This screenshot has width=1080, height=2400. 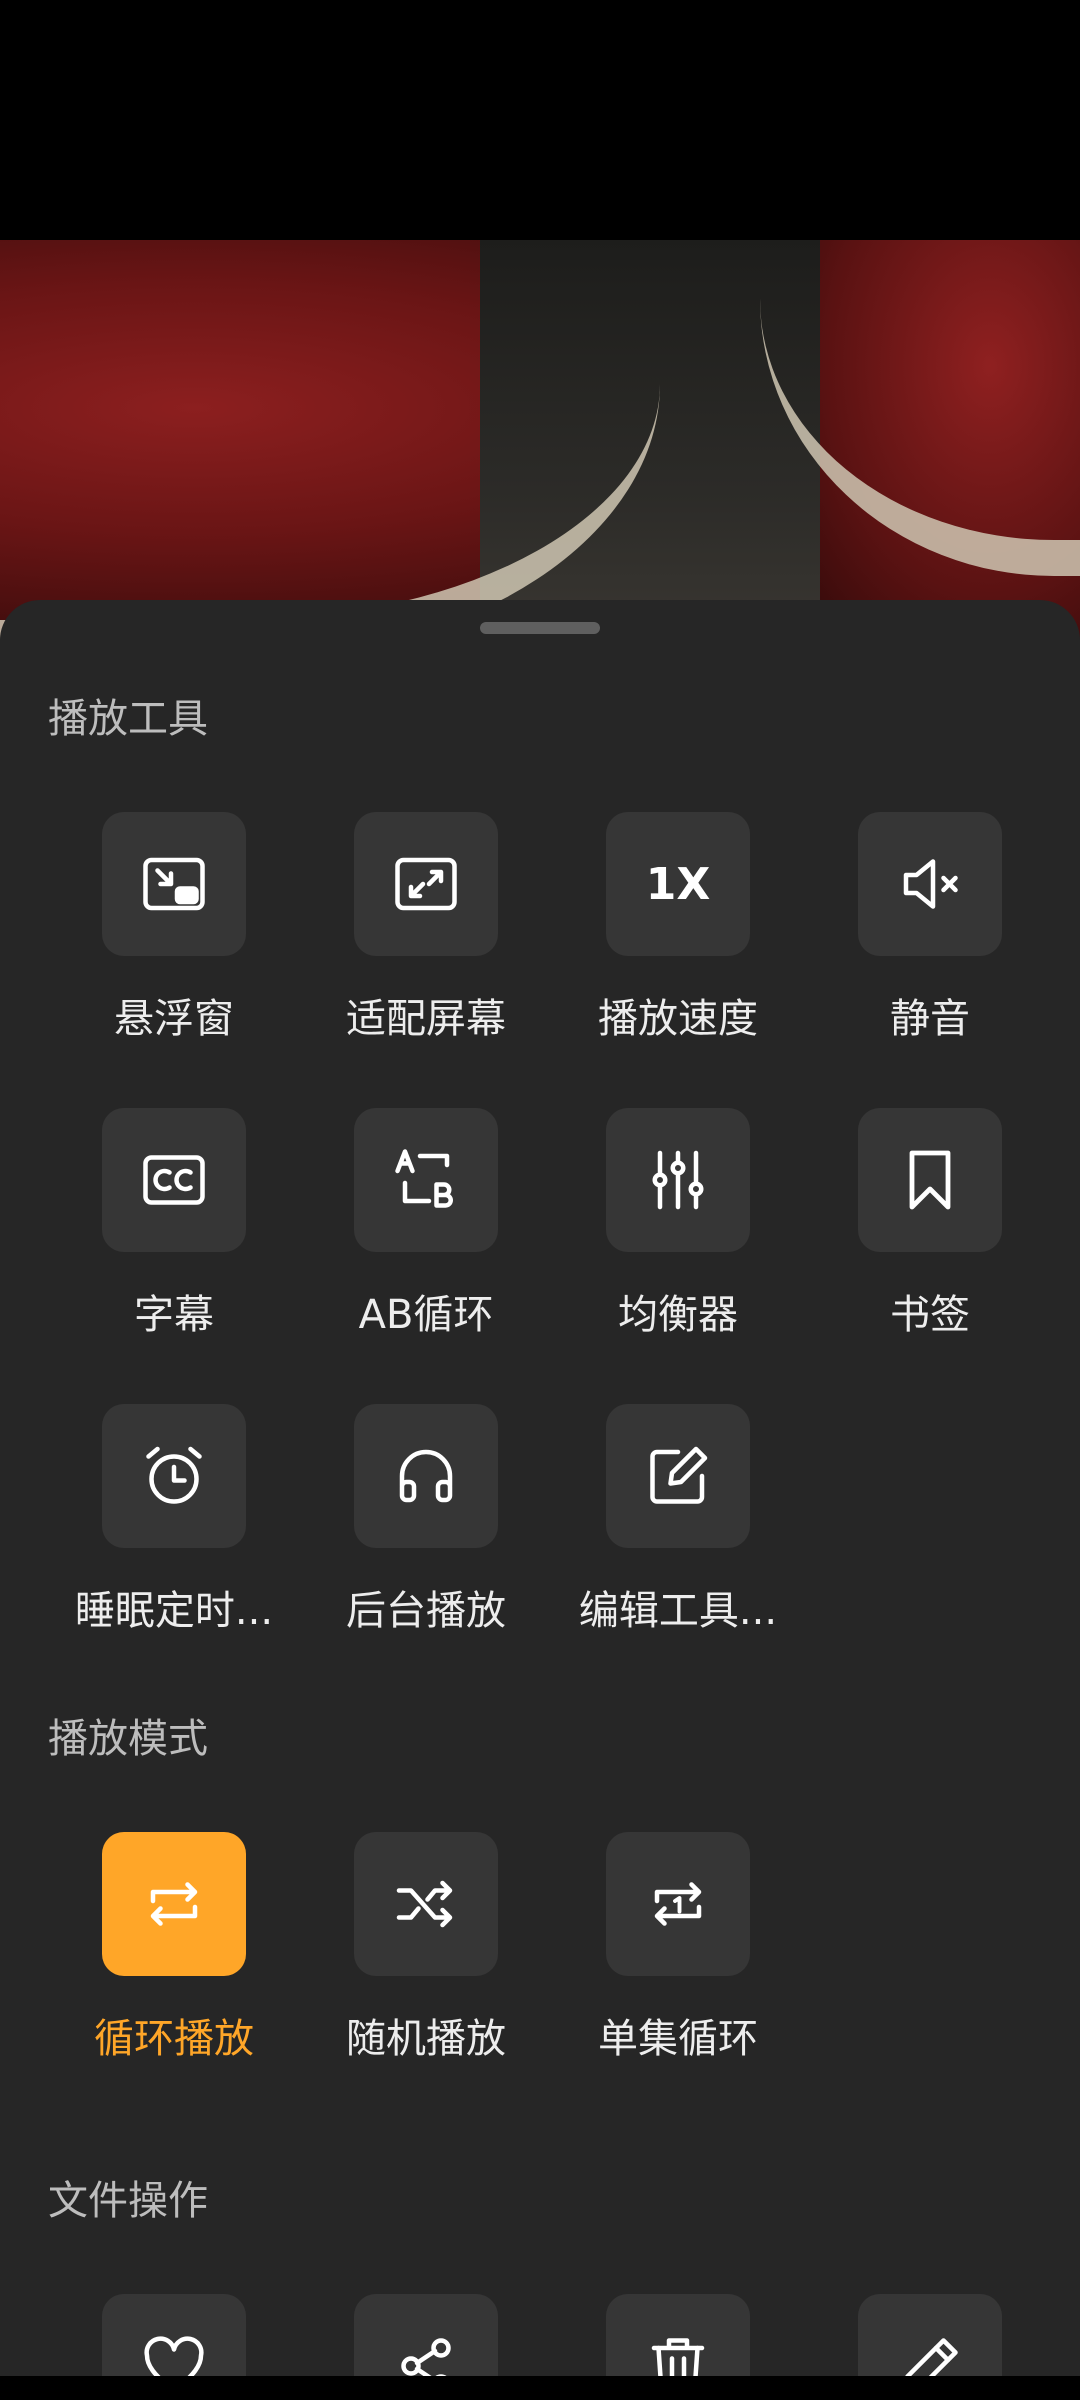 I want to click on speed-value: 1X, so click(x=678, y=884).